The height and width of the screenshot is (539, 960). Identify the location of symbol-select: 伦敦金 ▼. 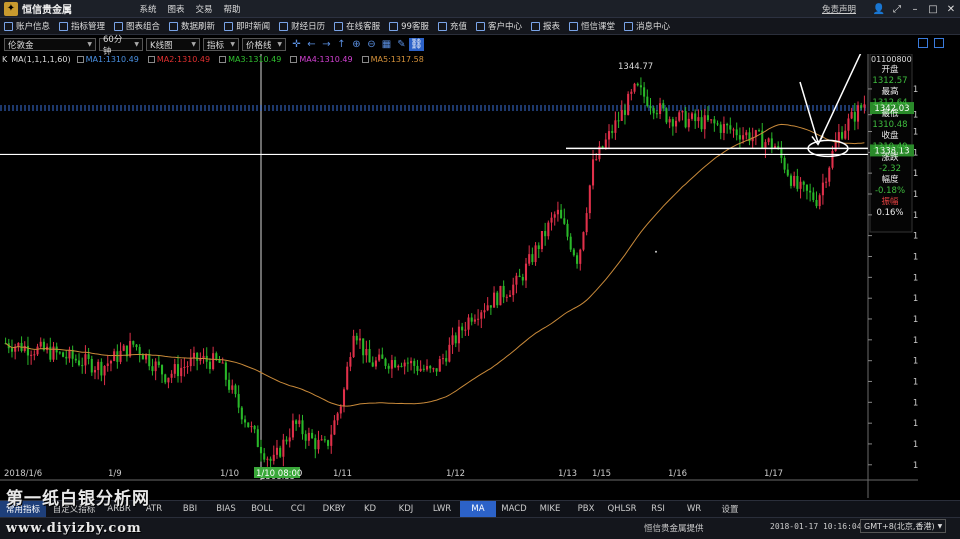
(50, 44).